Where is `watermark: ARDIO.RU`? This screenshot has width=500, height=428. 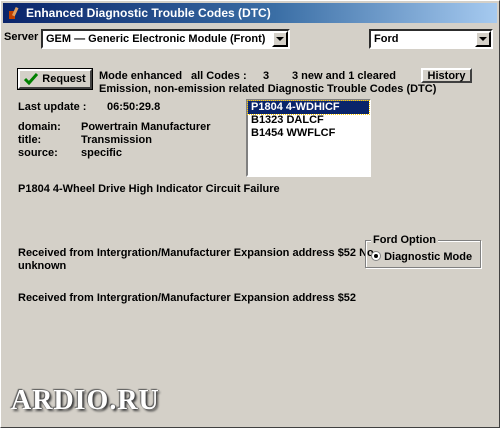
watermark: ARDIO.RU is located at coordinates (85, 400).